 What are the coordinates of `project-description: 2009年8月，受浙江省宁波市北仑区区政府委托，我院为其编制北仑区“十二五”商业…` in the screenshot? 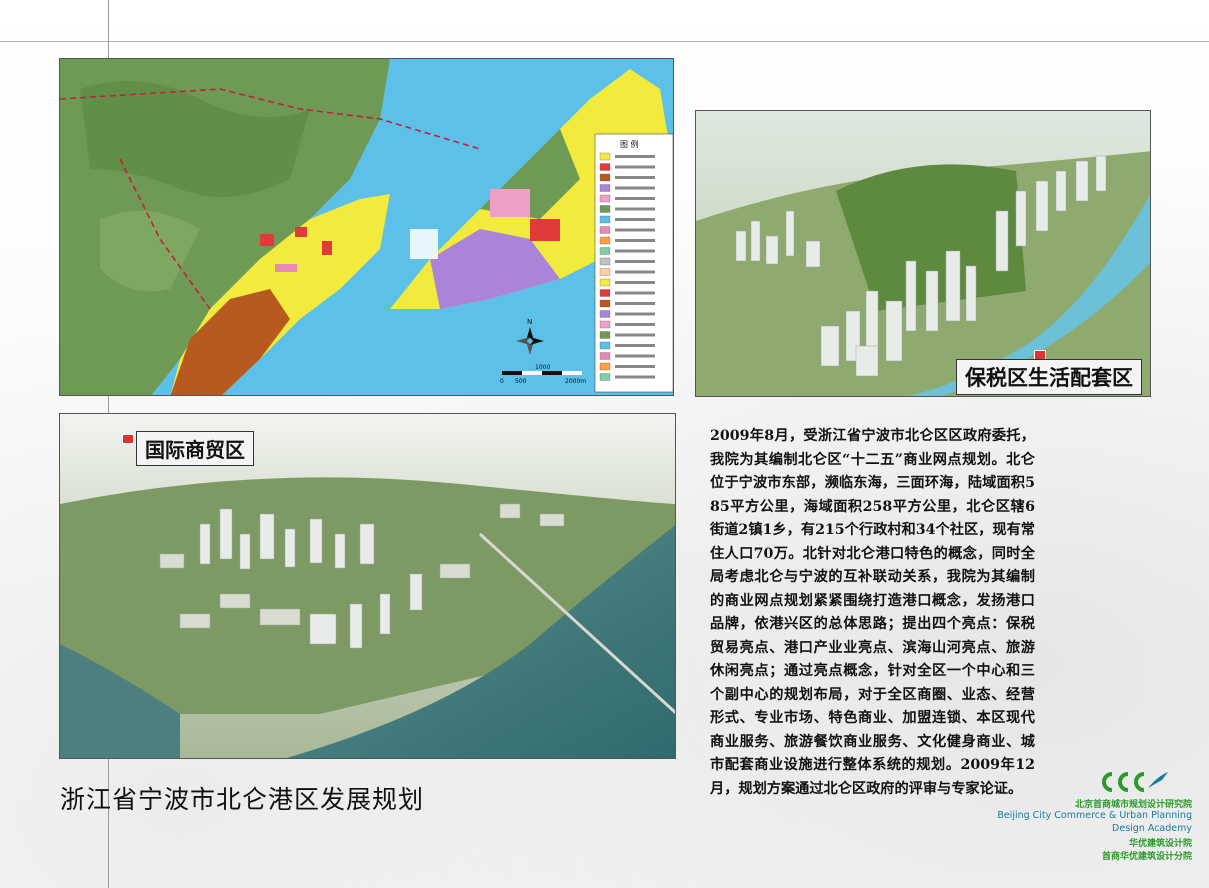 It's located at (872, 612).